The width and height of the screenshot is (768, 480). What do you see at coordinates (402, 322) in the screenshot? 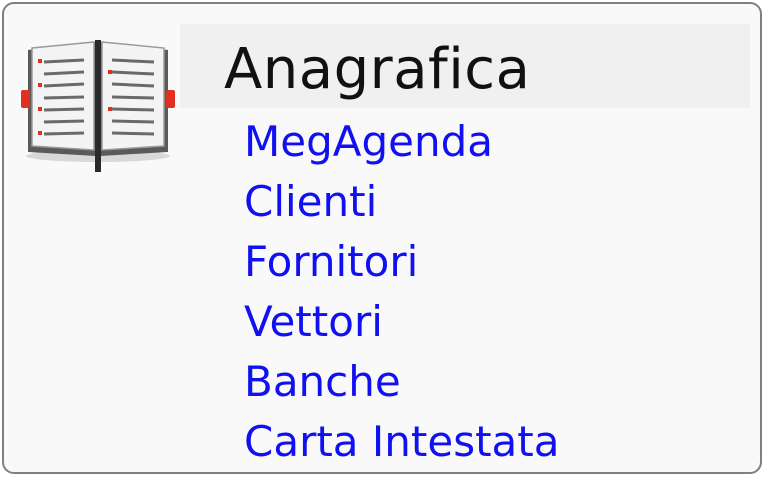
I see `menu-item-vettori: Vettori` at bounding box center [402, 322].